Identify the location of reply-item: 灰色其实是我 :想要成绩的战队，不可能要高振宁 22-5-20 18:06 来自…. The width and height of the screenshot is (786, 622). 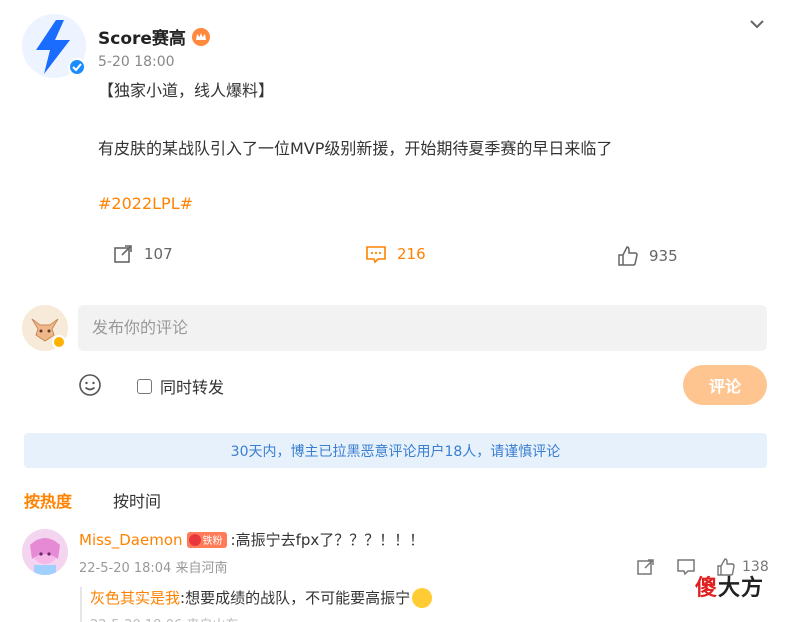
(400, 604).